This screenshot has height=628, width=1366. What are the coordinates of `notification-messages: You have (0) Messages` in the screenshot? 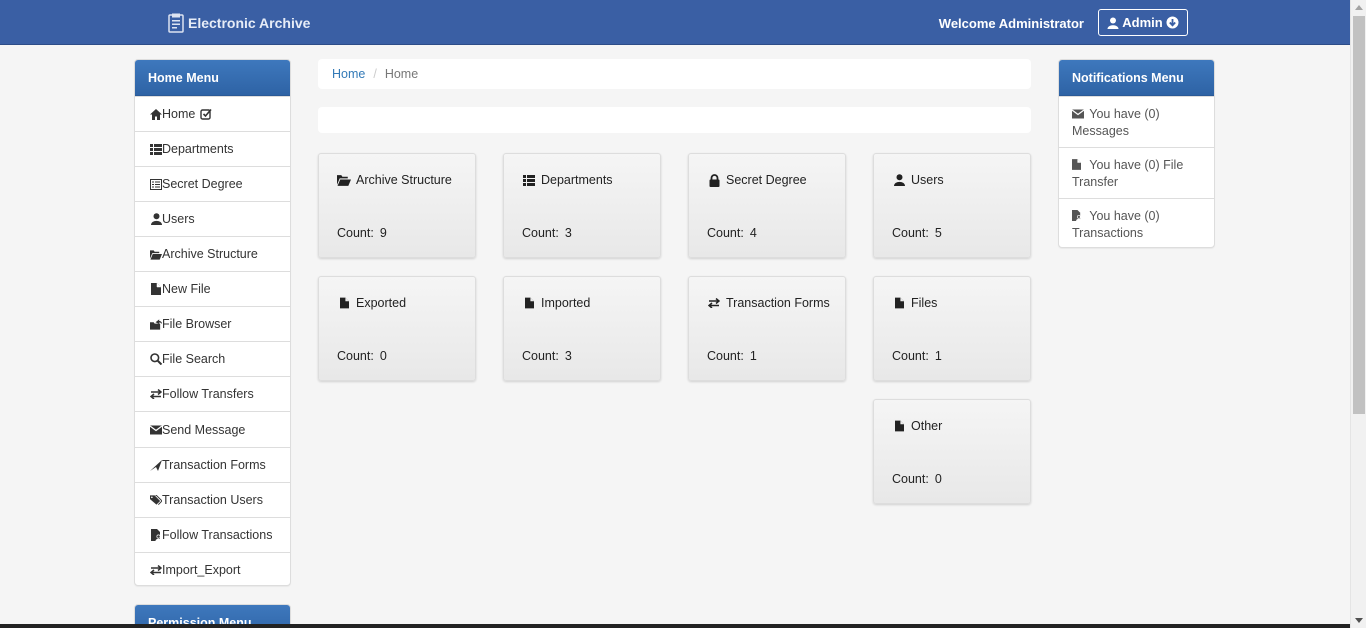 It's located at (1136, 121).